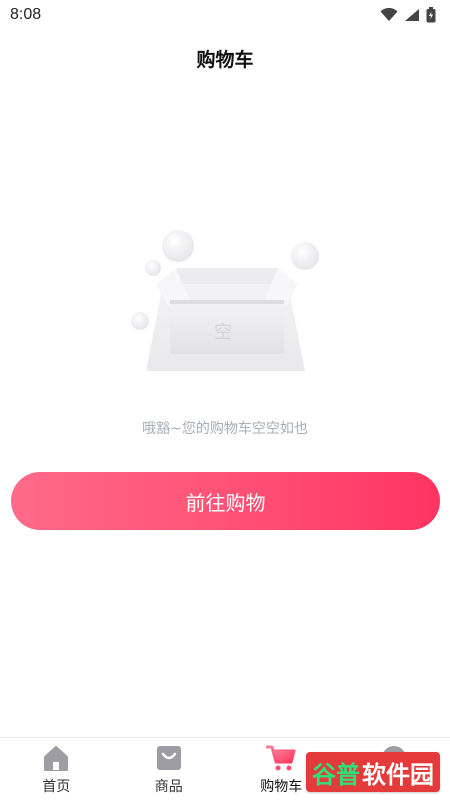  What do you see at coordinates (412, 15) in the screenshot?
I see `cellular-signal-icon` at bounding box center [412, 15].